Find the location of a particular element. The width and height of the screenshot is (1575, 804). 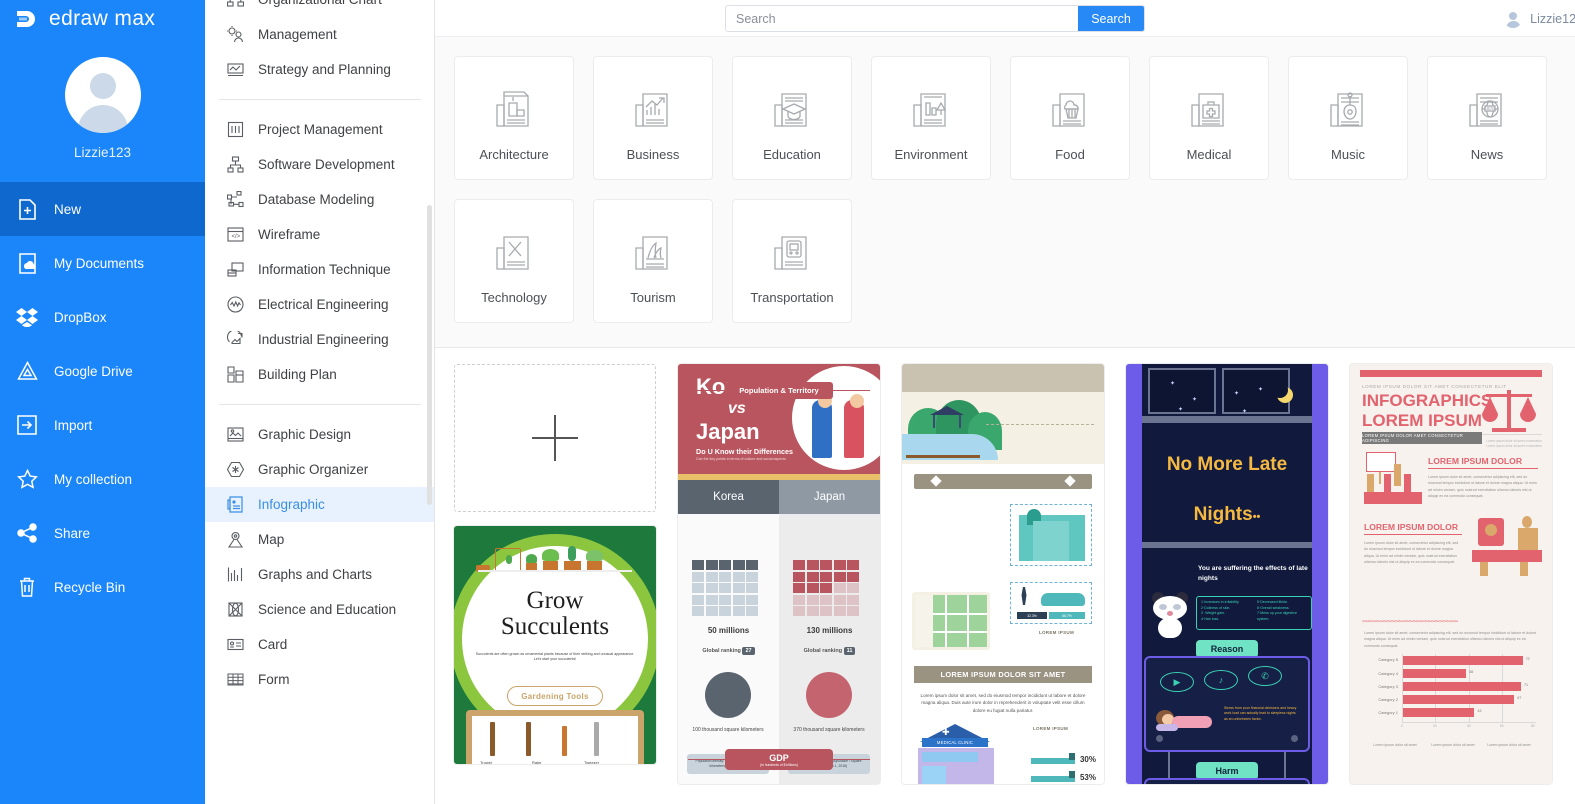

x-tick: 60 is located at coordinates (1502, 726).